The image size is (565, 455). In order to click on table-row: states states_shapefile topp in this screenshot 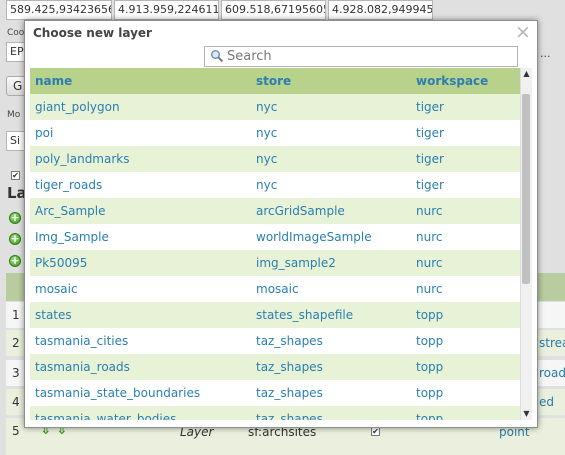, I will do `click(275, 315)`.